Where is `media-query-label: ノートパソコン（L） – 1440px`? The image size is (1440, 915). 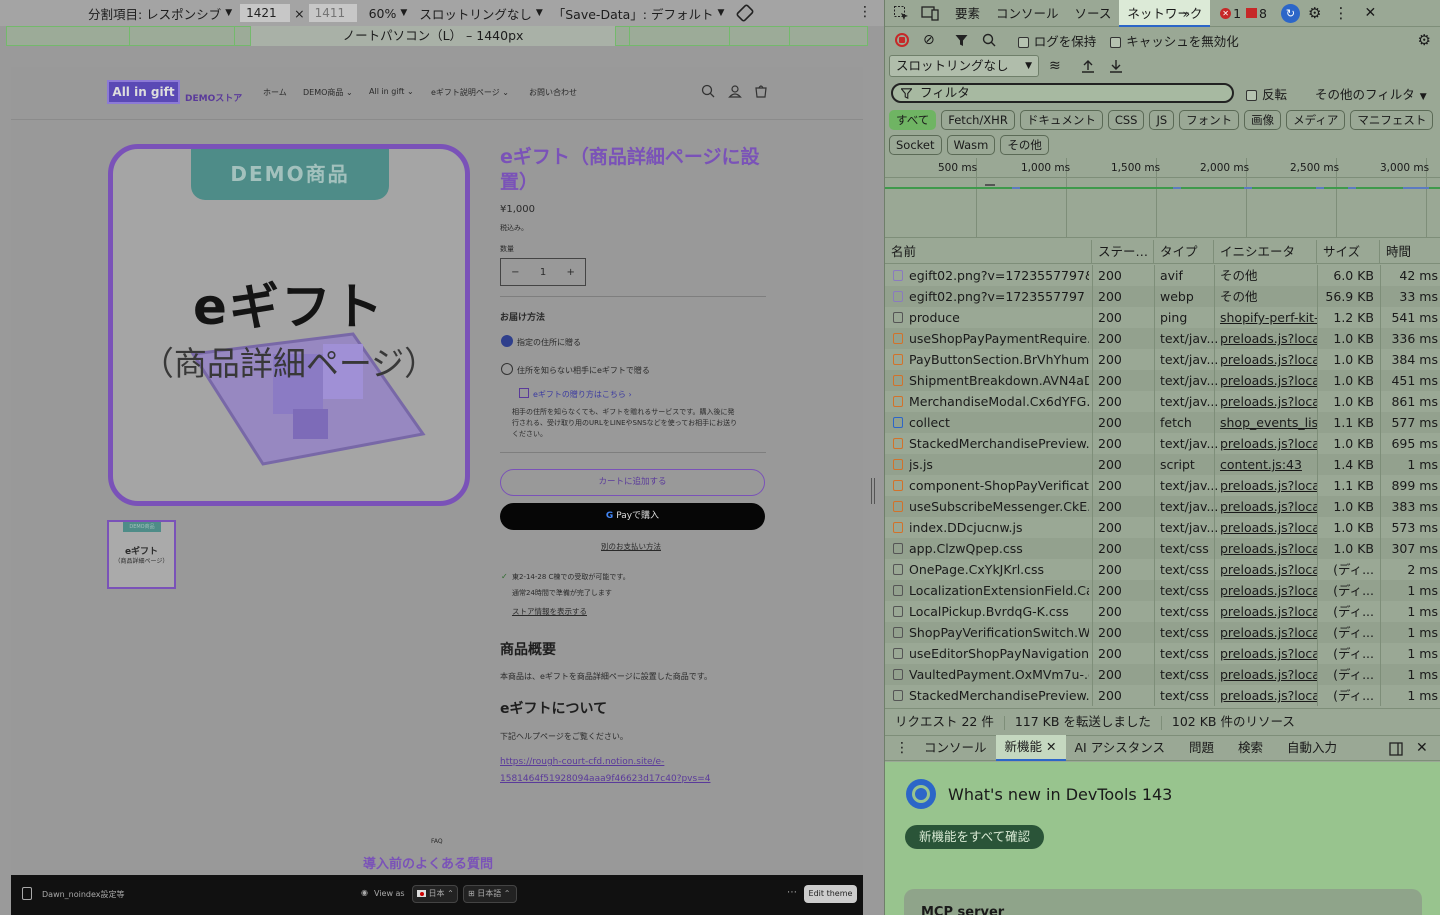 media-query-label: ノートパソコン（L） – 1440px is located at coordinates (433, 36).